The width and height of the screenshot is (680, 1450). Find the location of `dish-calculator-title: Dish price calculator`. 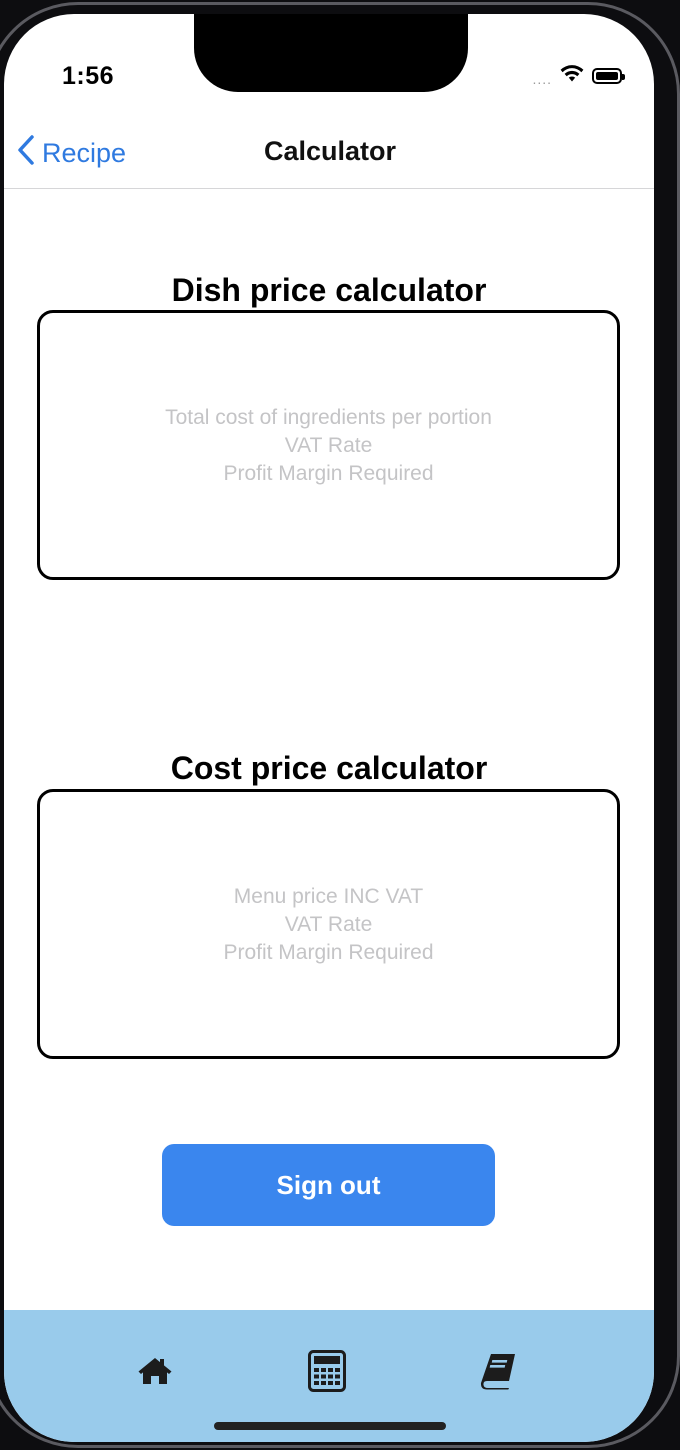

dish-calculator-title: Dish price calculator is located at coordinates (329, 290).